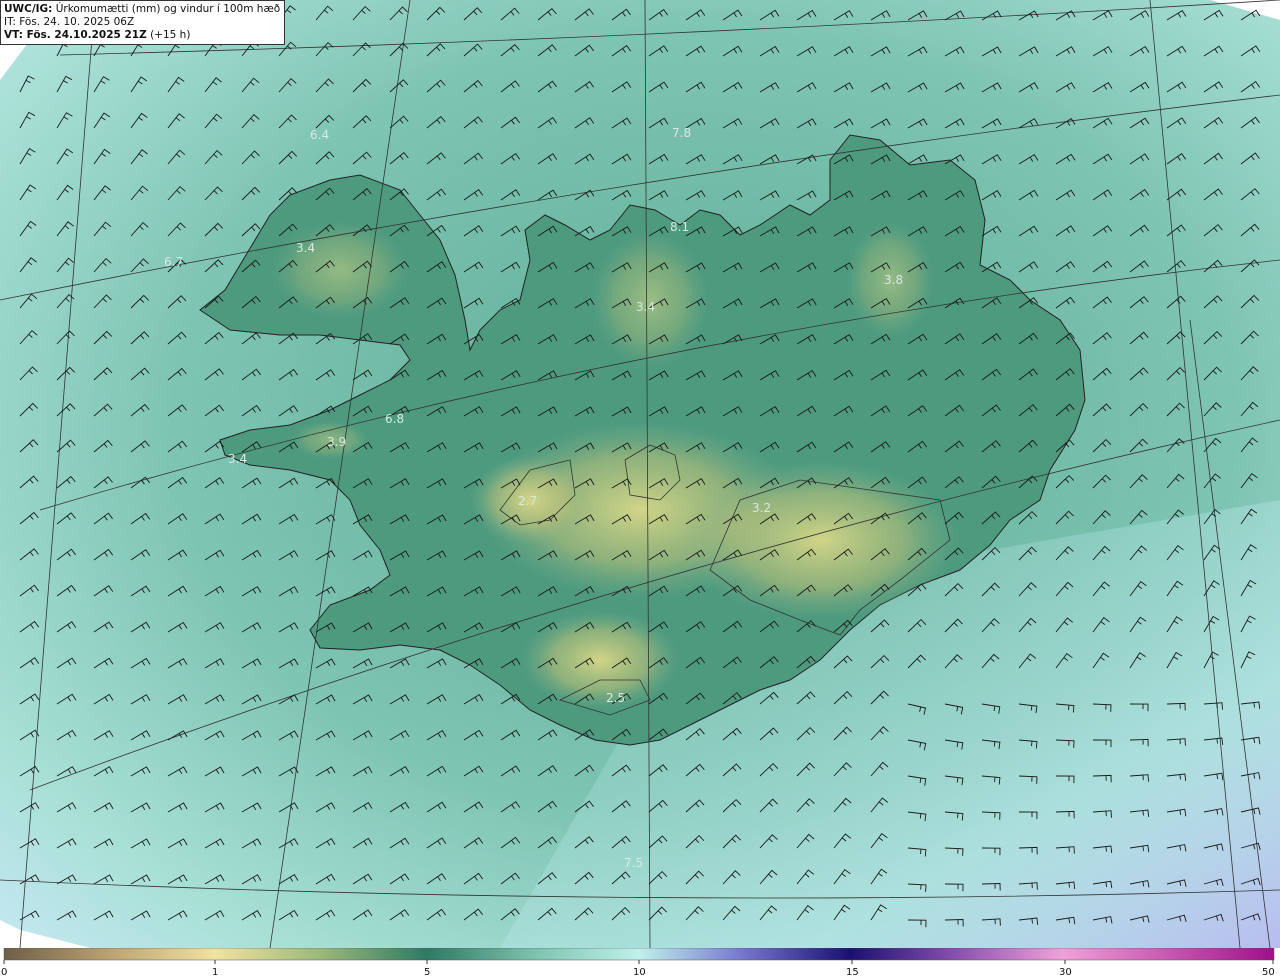  Describe the element at coordinates (1268, 972) in the screenshot. I see `colorbar-tick: 50` at that location.